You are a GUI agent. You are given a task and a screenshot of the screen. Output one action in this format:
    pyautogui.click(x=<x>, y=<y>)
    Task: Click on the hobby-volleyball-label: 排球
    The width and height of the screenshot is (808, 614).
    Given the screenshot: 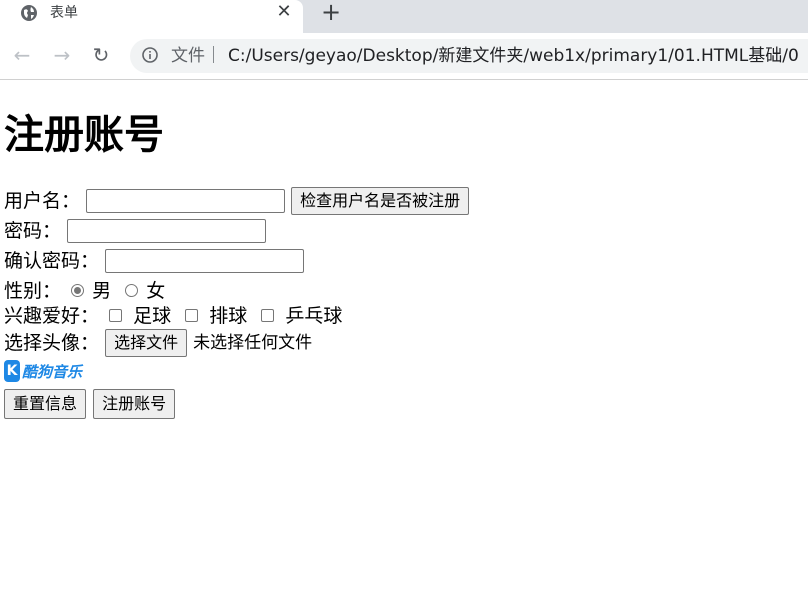 What is the action you would take?
    pyautogui.click(x=228, y=315)
    